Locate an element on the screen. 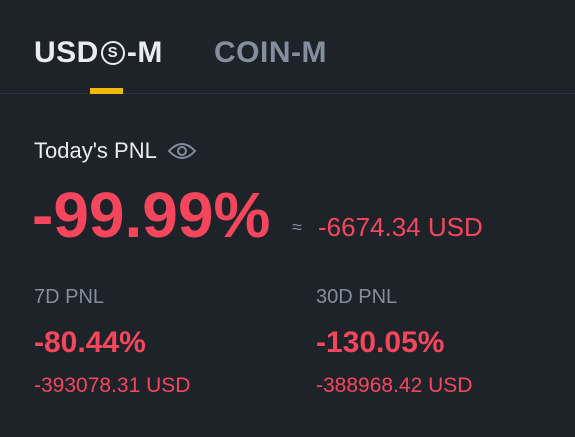 Image resolution: width=575 pixels, height=437 pixels. tab-usds-m-suffix: -M is located at coordinates (144, 52).